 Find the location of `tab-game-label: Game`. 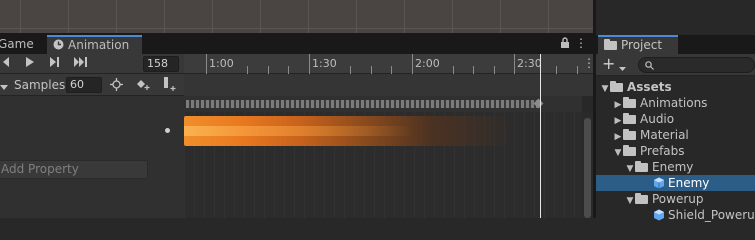

tab-game-label: Game is located at coordinates (17, 44).